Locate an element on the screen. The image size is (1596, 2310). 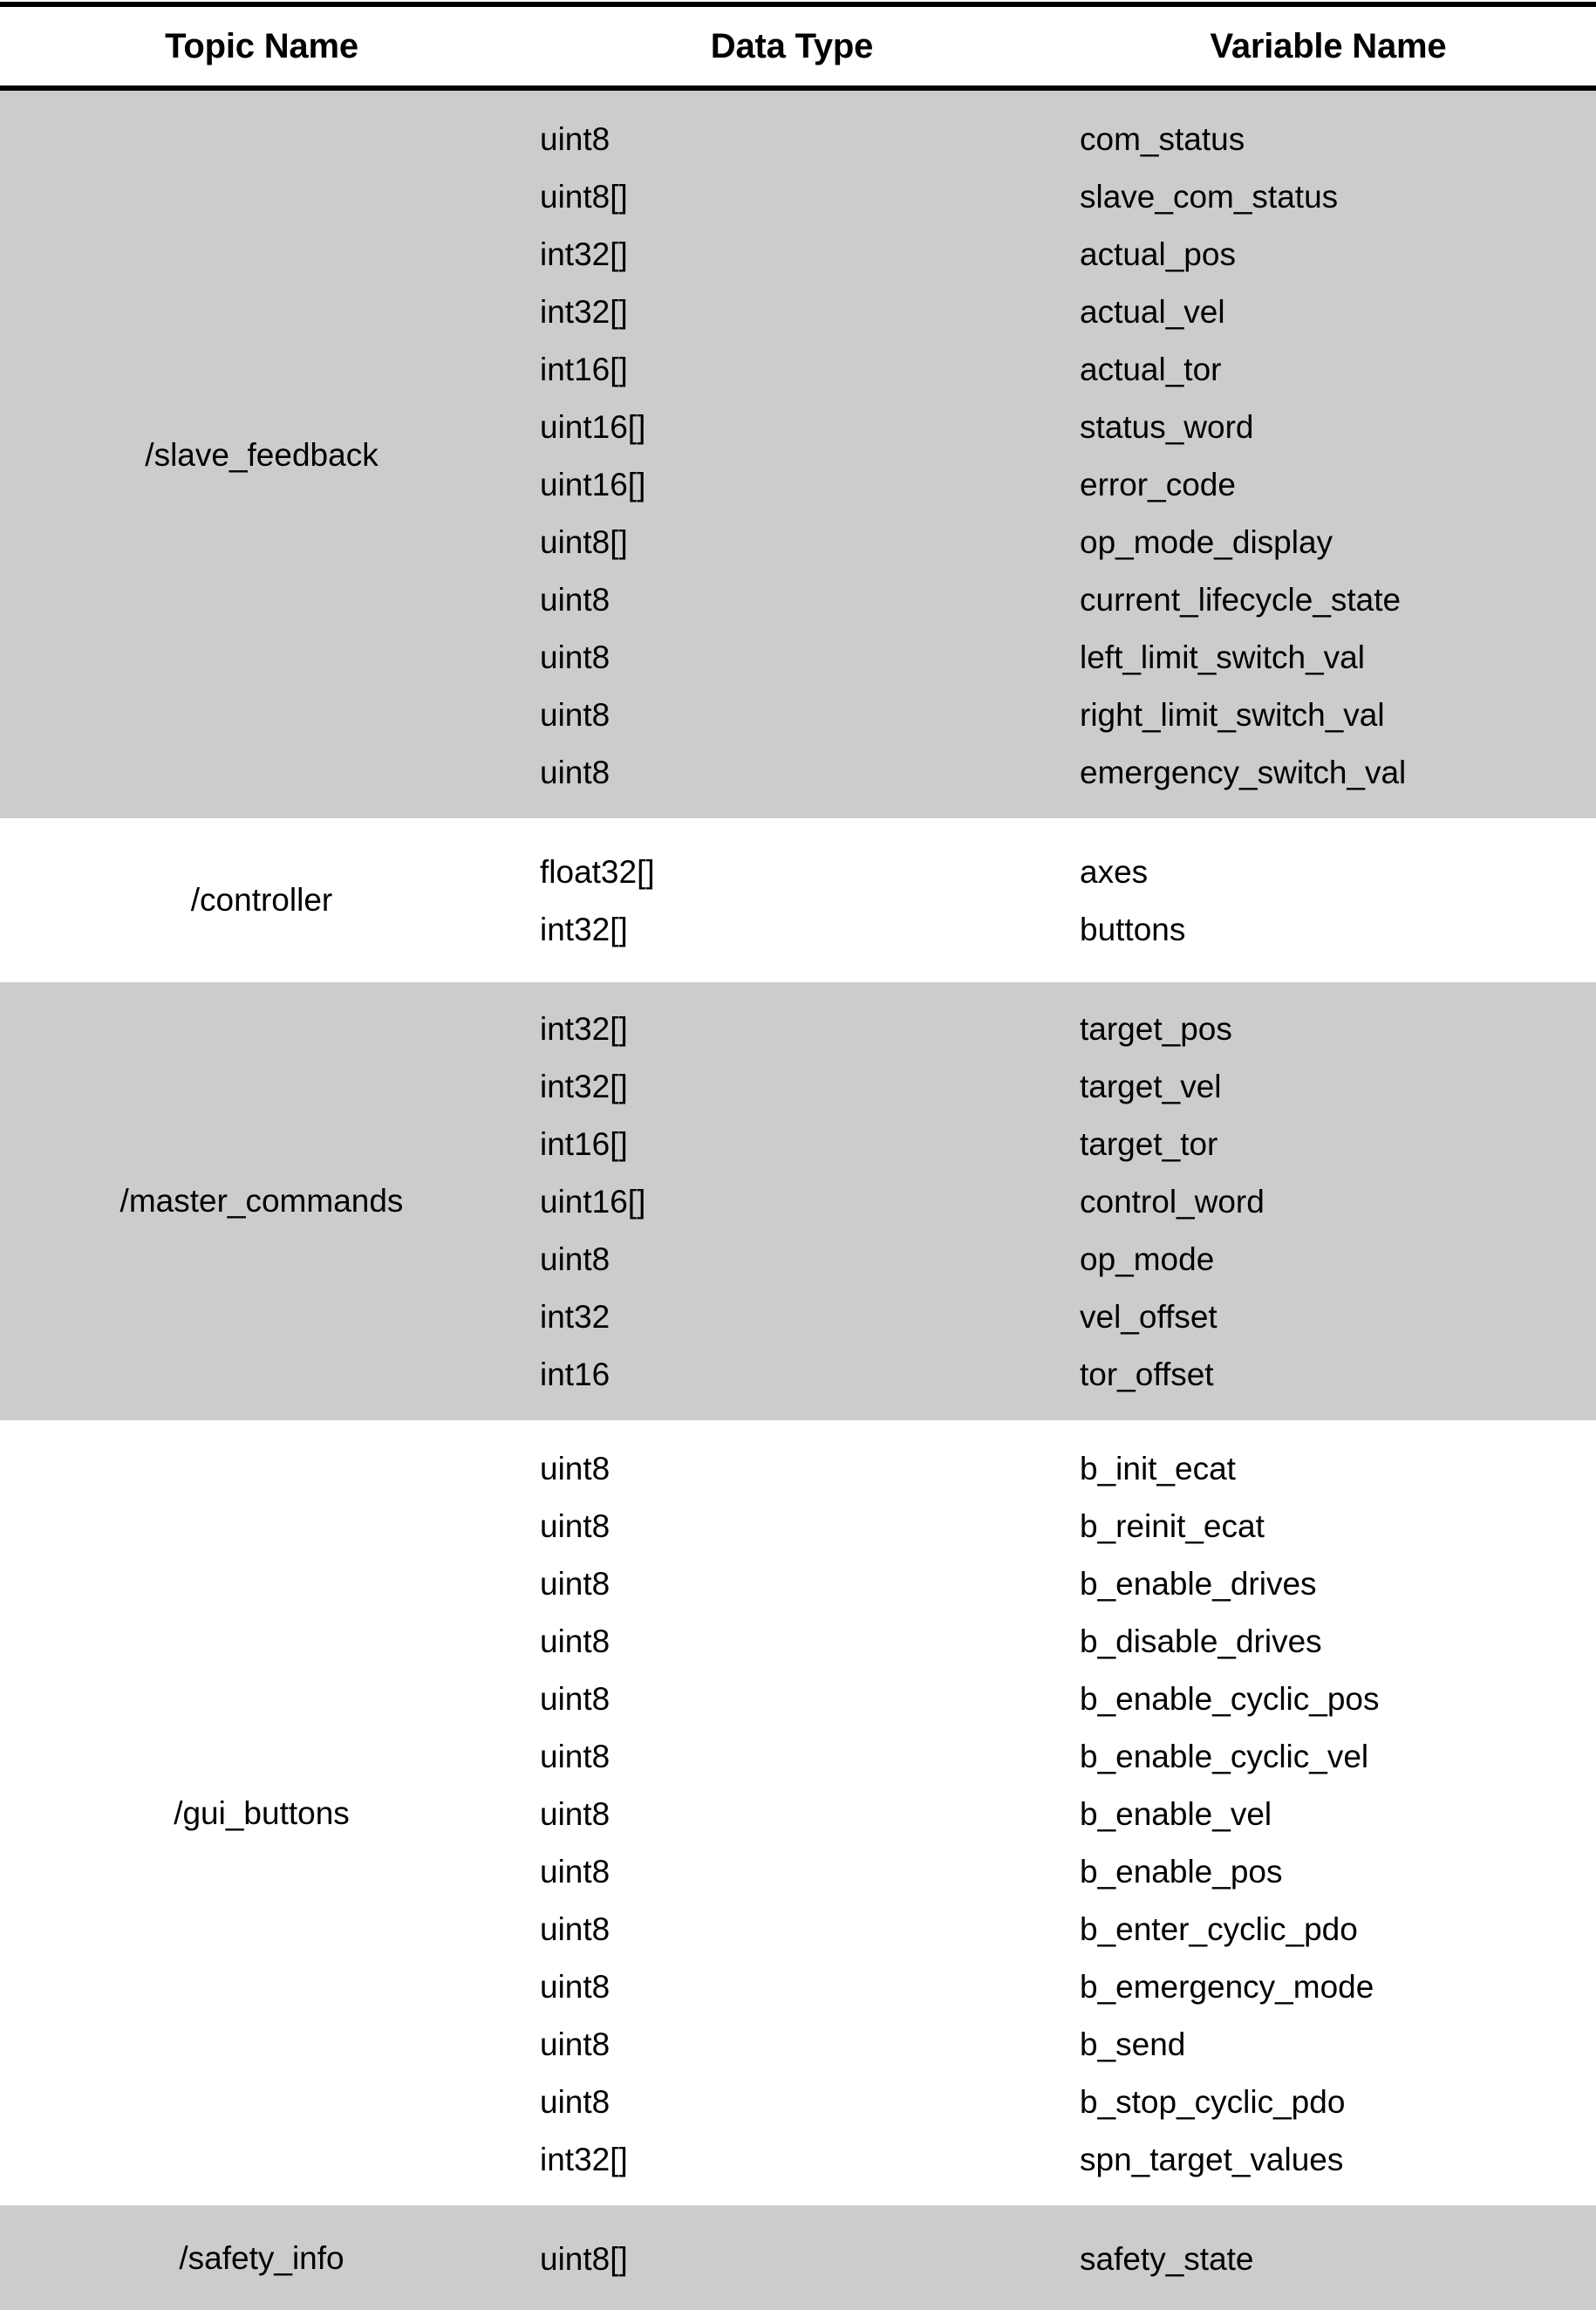
table-row: int32[] buttons is located at coordinates (1059, 929).